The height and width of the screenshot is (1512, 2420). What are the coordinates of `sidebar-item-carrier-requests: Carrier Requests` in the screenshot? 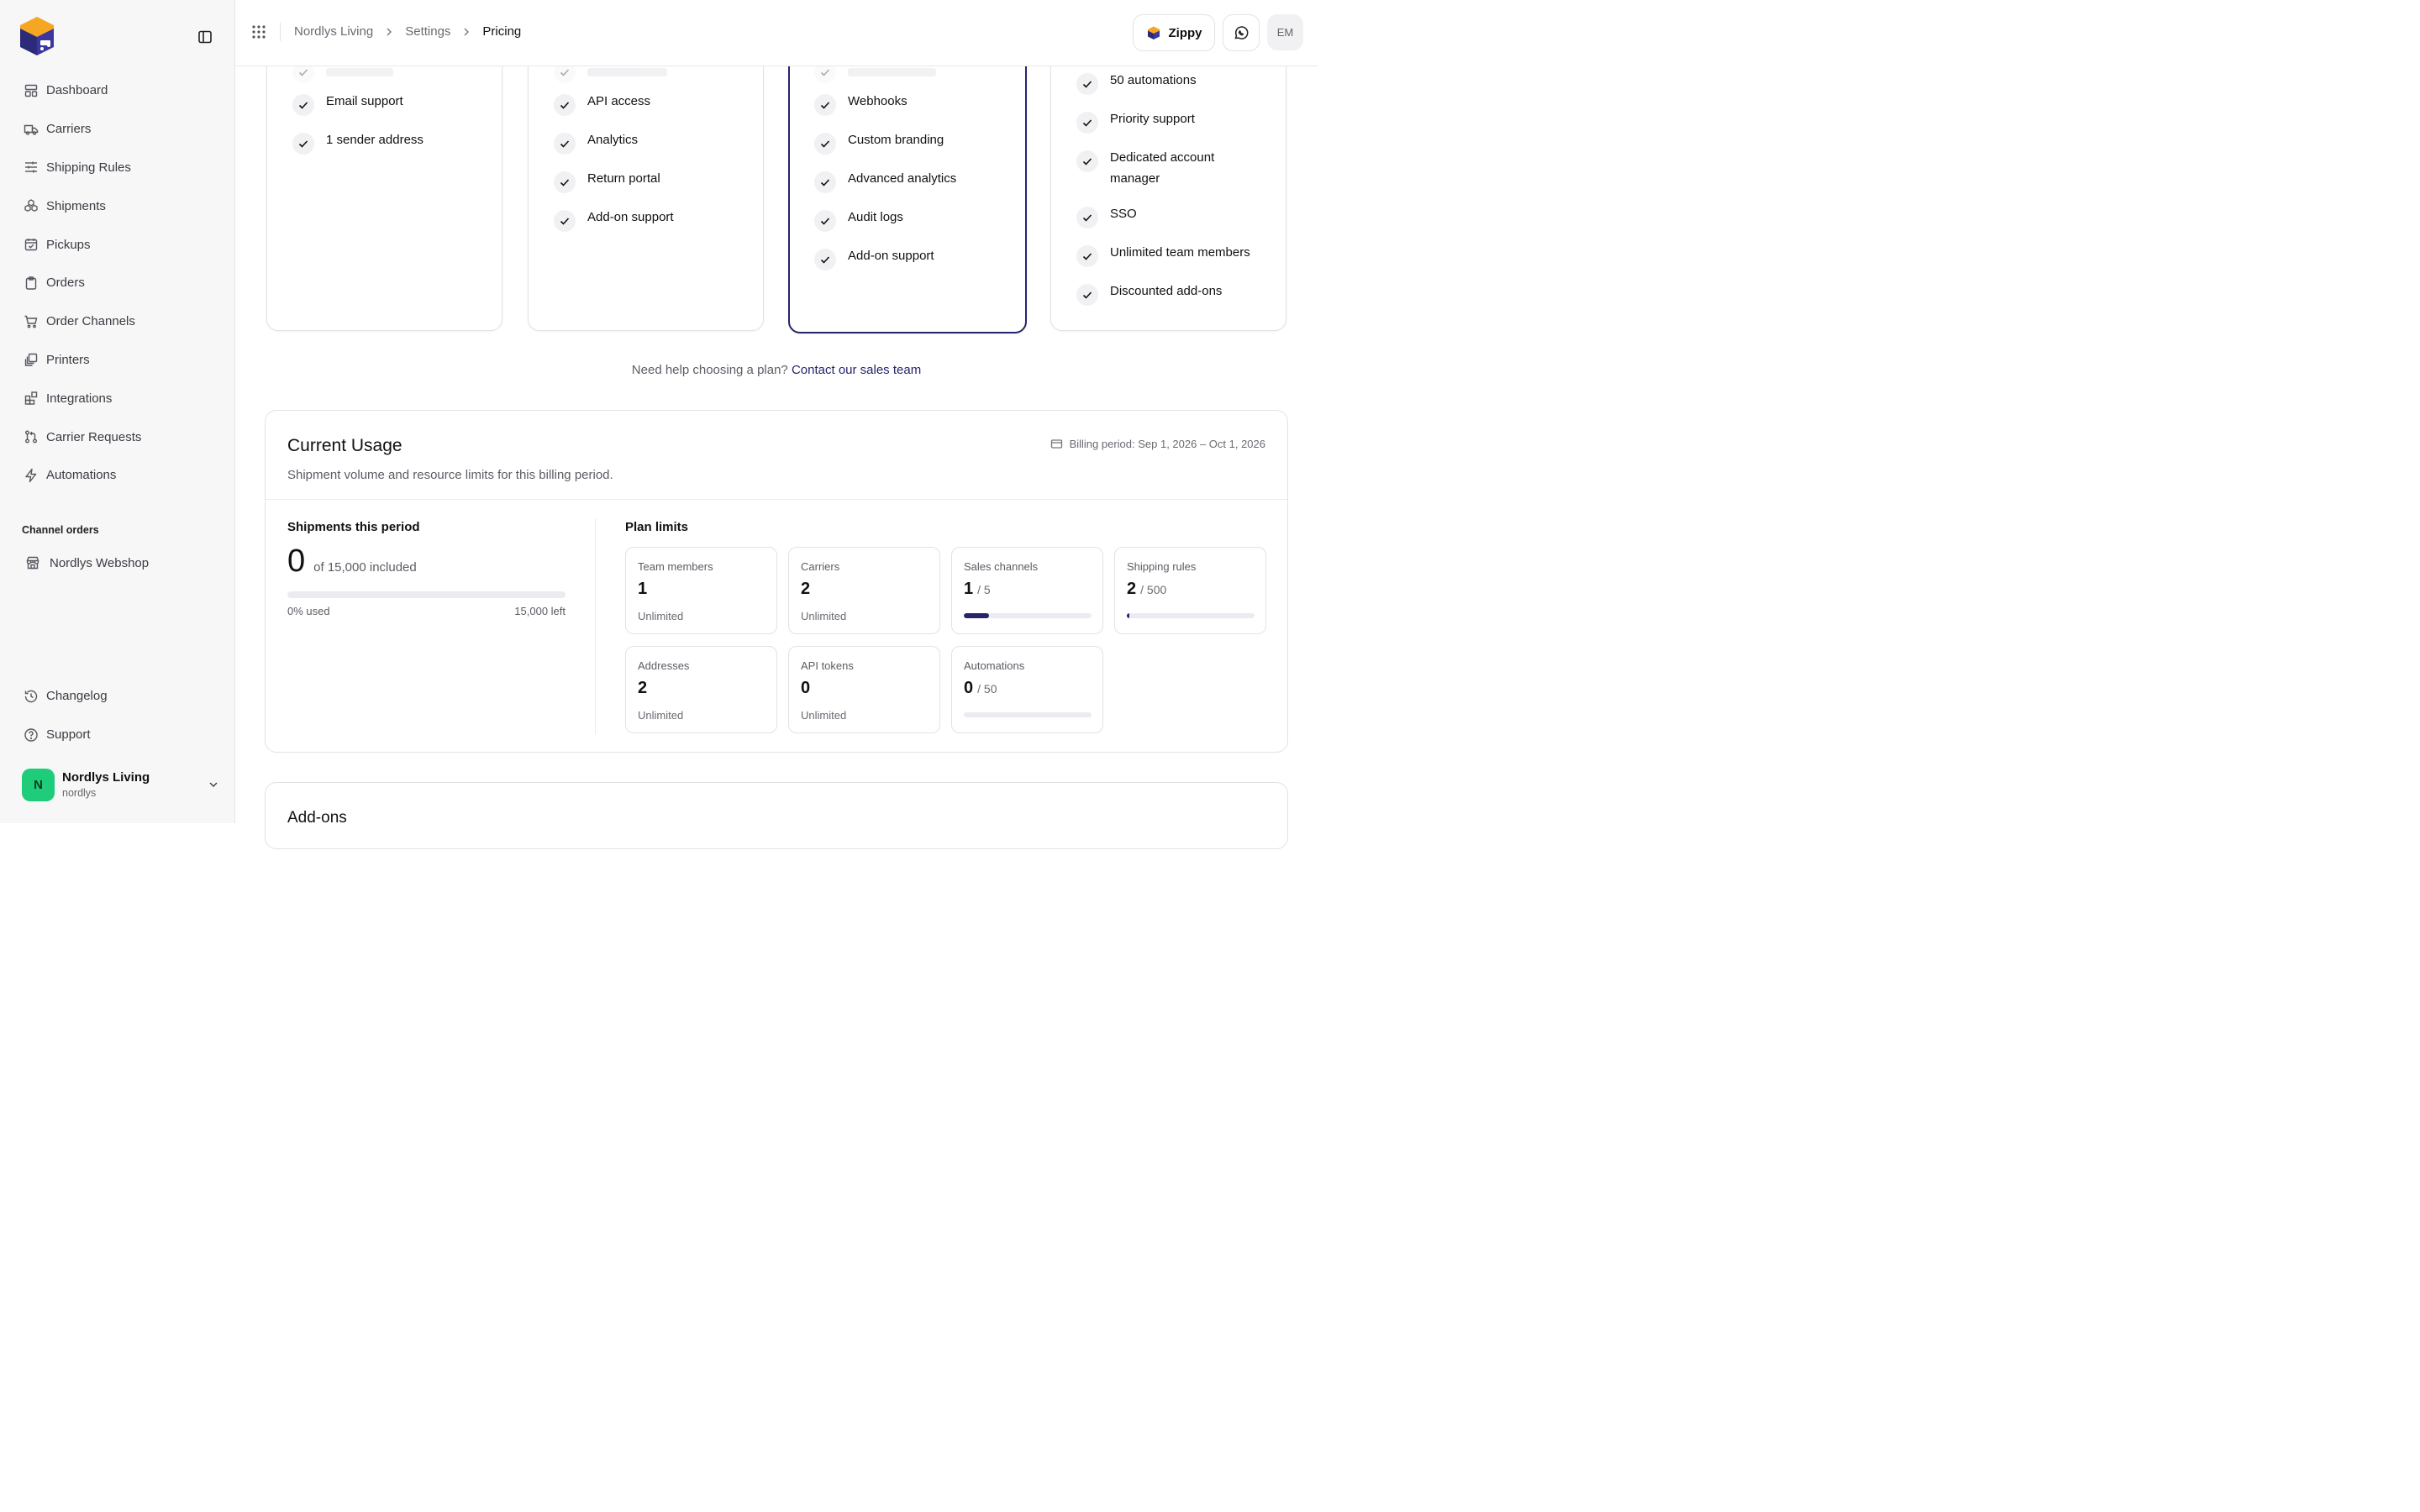 It's located at (117, 436).